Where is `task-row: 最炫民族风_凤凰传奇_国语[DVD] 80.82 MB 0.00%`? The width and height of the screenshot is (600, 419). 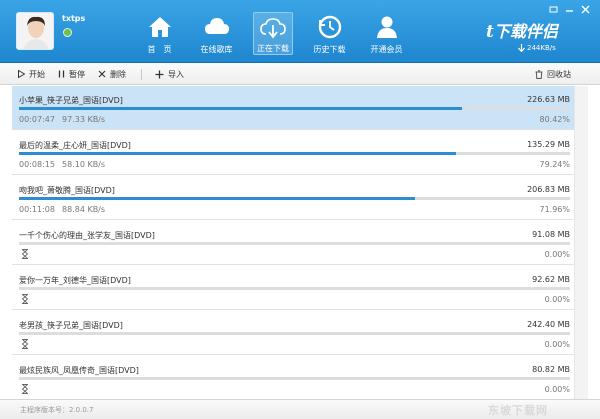
task-row: 最炫民族风_凤凰传奇_国语[DVD] 80.82 MB 0.00% is located at coordinates (300, 377).